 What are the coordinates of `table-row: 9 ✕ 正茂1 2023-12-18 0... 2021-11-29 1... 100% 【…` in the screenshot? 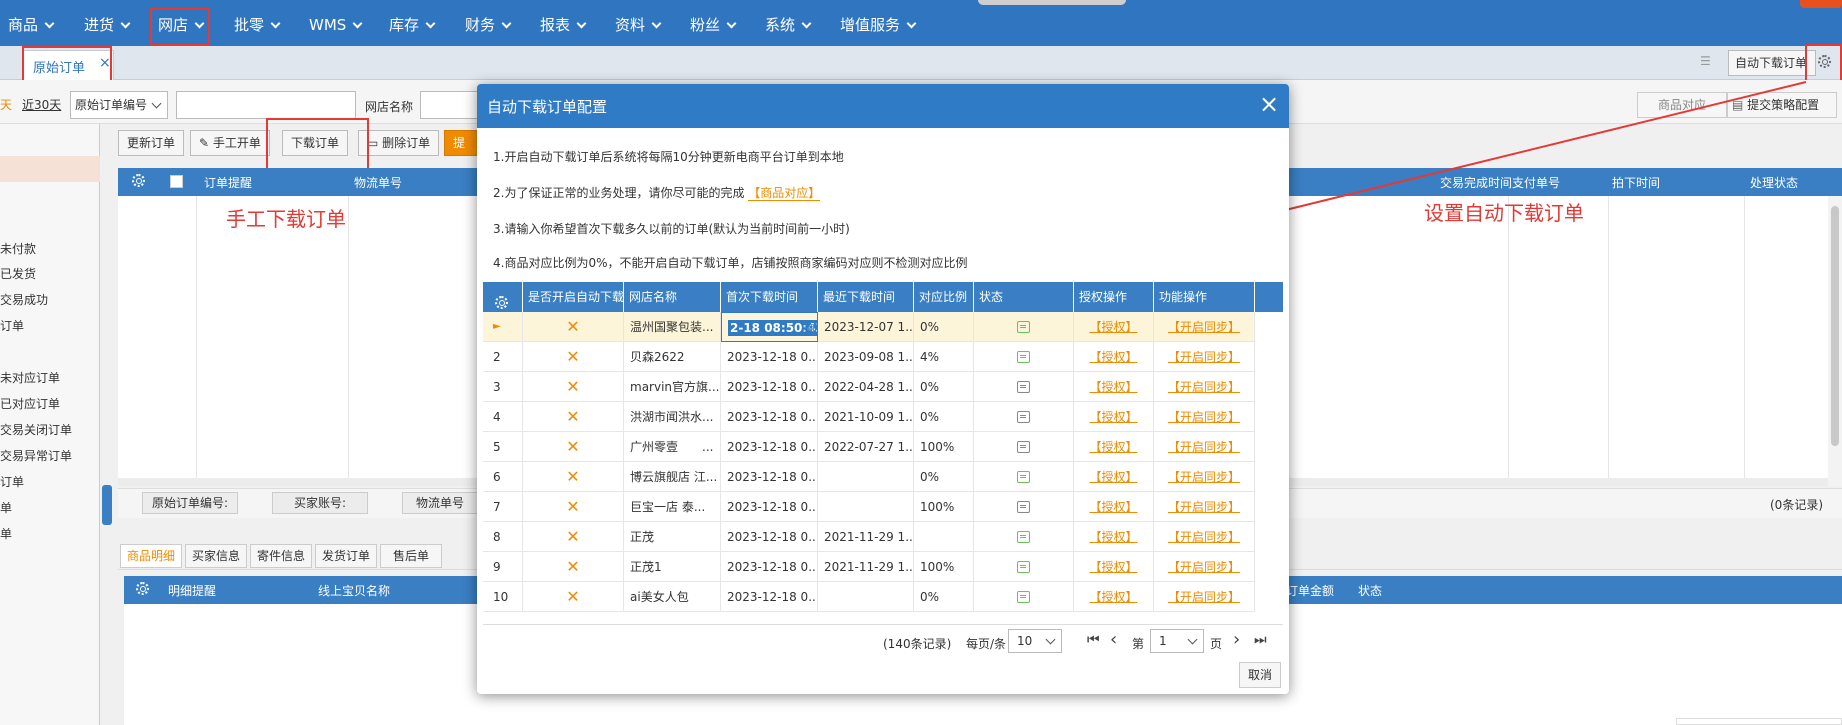 It's located at (869, 567).